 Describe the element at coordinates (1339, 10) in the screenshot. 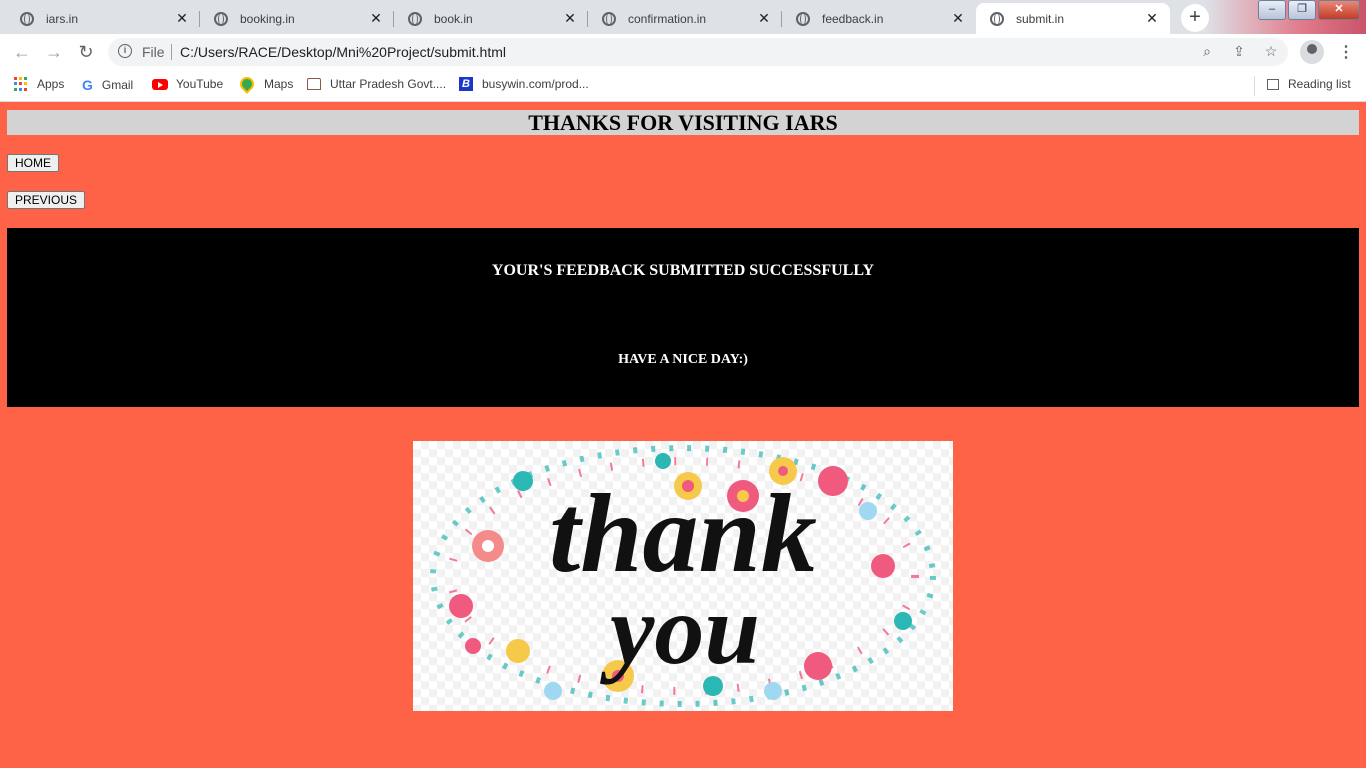

I see `window-close-icon: ✕` at that location.